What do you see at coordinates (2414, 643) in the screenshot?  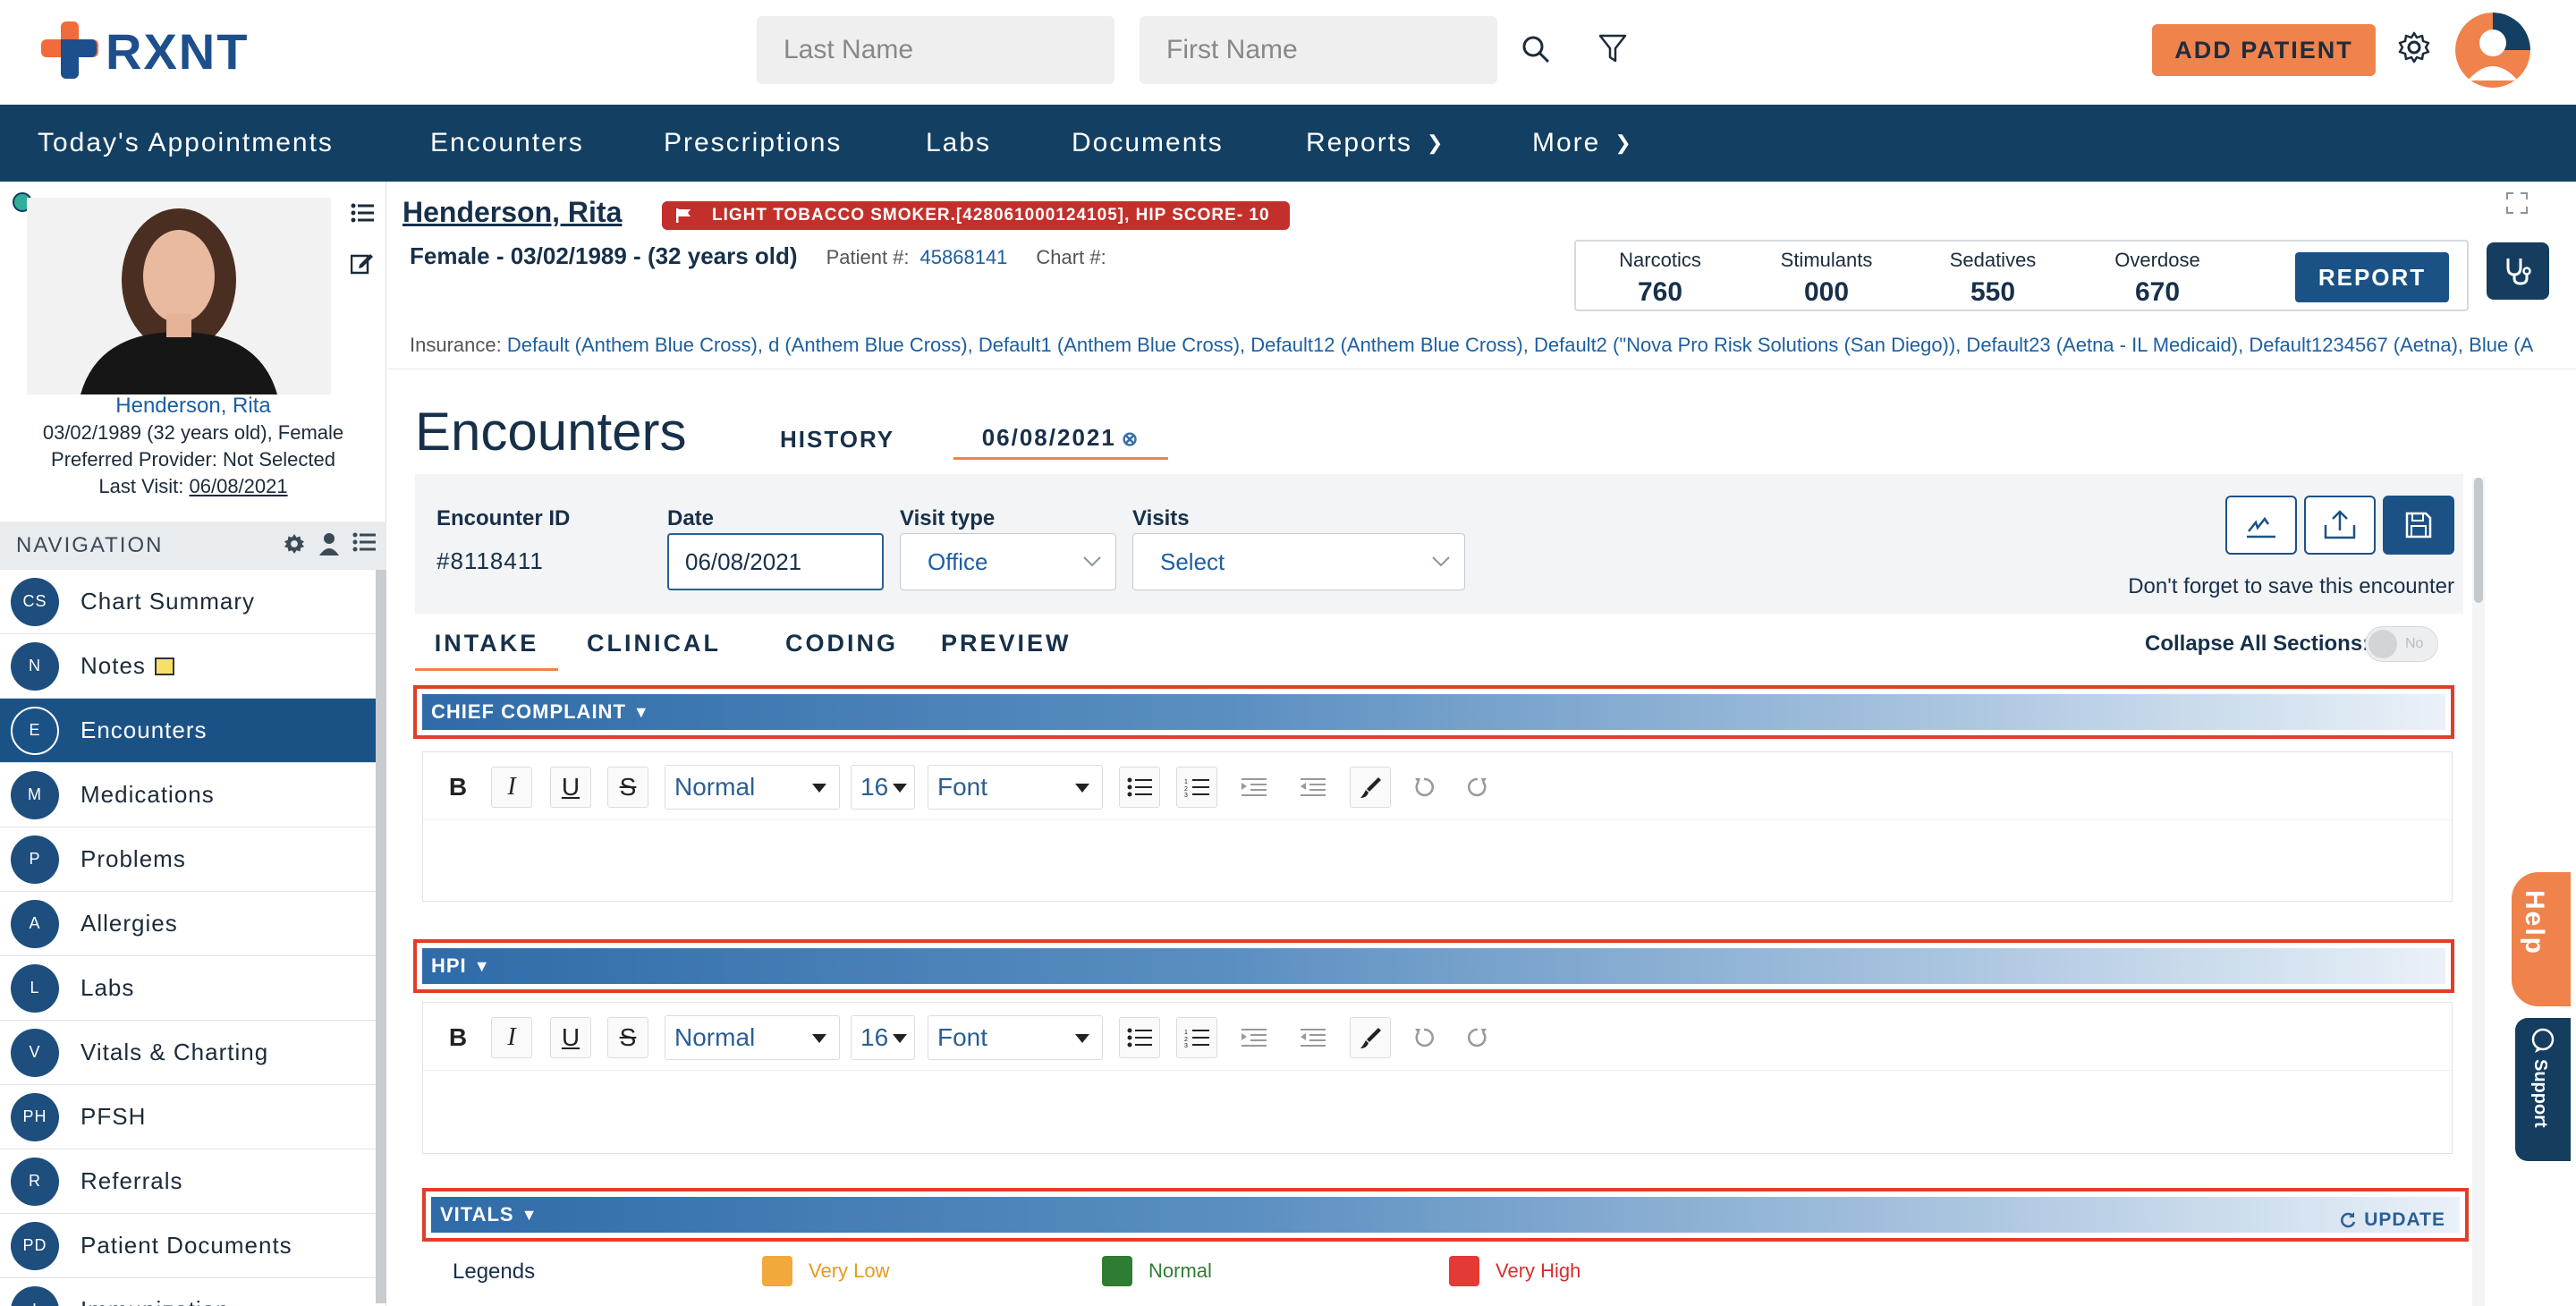 I see `toggle-state: No` at bounding box center [2414, 643].